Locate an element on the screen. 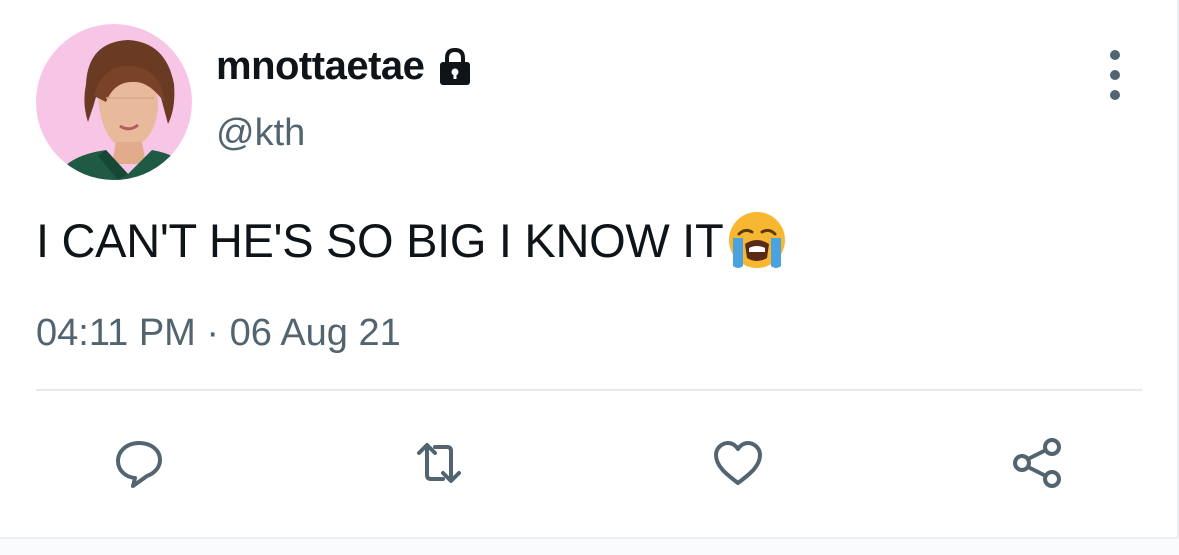 This screenshot has width=1179, height=555. retweet-button is located at coordinates (439, 463).